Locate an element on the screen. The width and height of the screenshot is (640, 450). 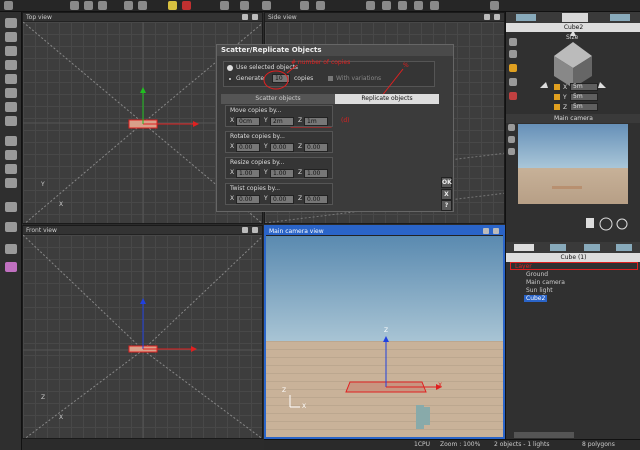
color-icon is located at coordinates (186, 5).